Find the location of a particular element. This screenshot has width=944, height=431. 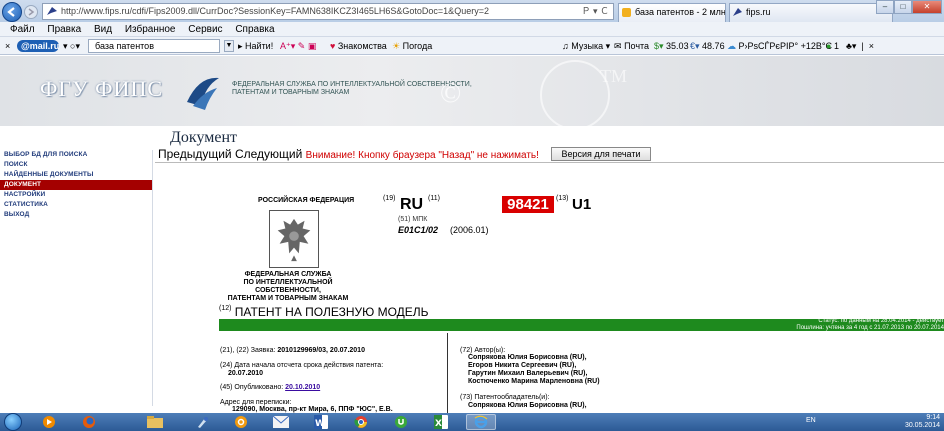

find-button: ▸ Найти! is located at coordinates (255, 46).